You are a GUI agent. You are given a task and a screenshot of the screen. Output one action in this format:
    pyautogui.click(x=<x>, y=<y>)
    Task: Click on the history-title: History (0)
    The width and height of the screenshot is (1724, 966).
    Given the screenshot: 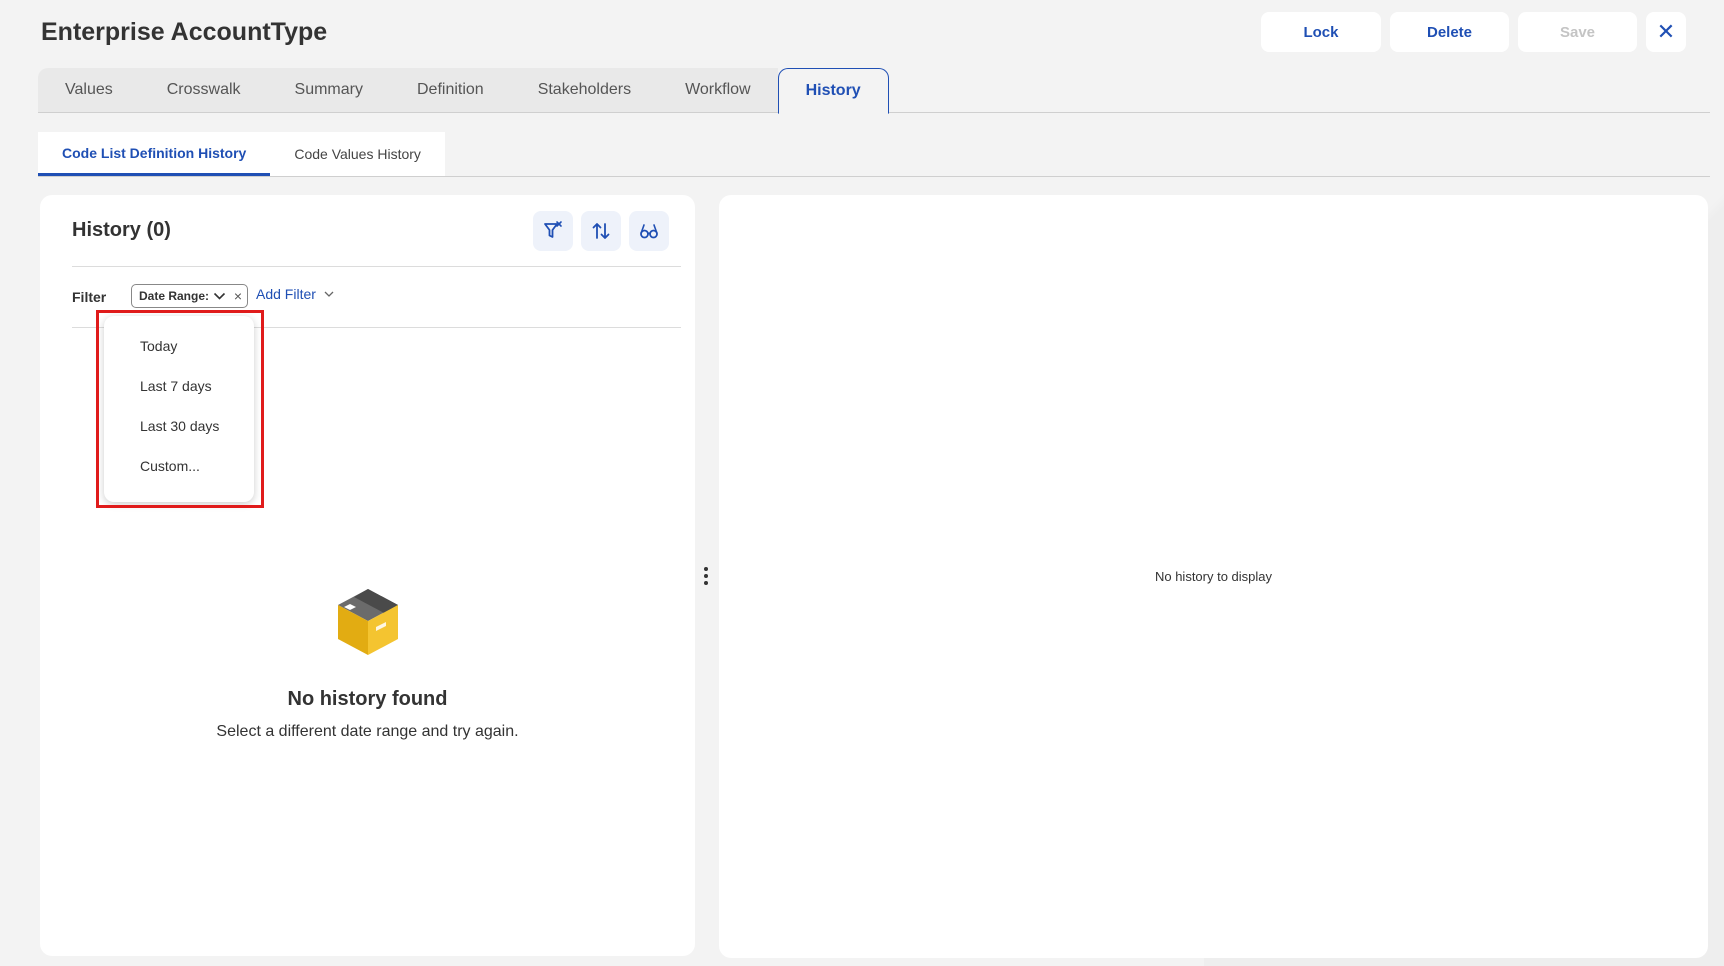 What is the action you would take?
    pyautogui.click(x=121, y=230)
    